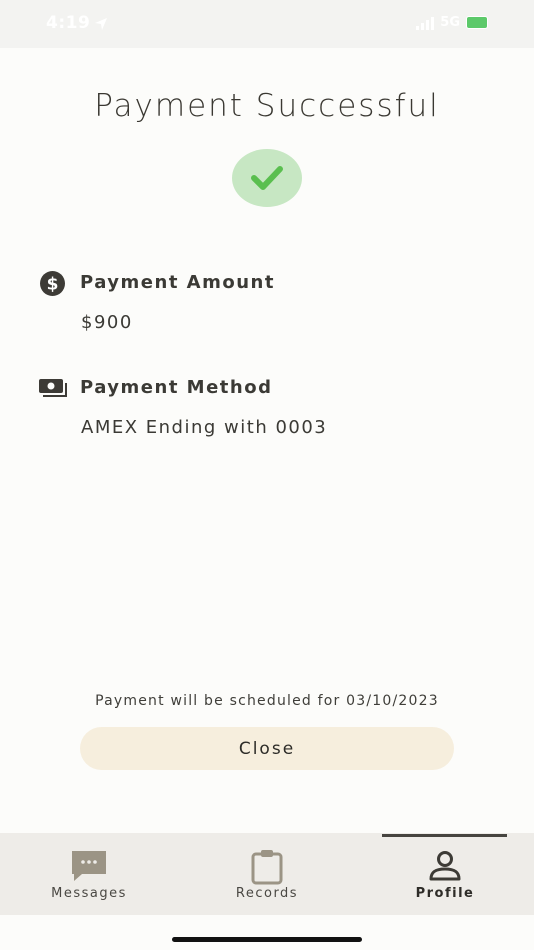 The height and width of the screenshot is (950, 534). What do you see at coordinates (267, 939) in the screenshot?
I see `home-indicator` at bounding box center [267, 939].